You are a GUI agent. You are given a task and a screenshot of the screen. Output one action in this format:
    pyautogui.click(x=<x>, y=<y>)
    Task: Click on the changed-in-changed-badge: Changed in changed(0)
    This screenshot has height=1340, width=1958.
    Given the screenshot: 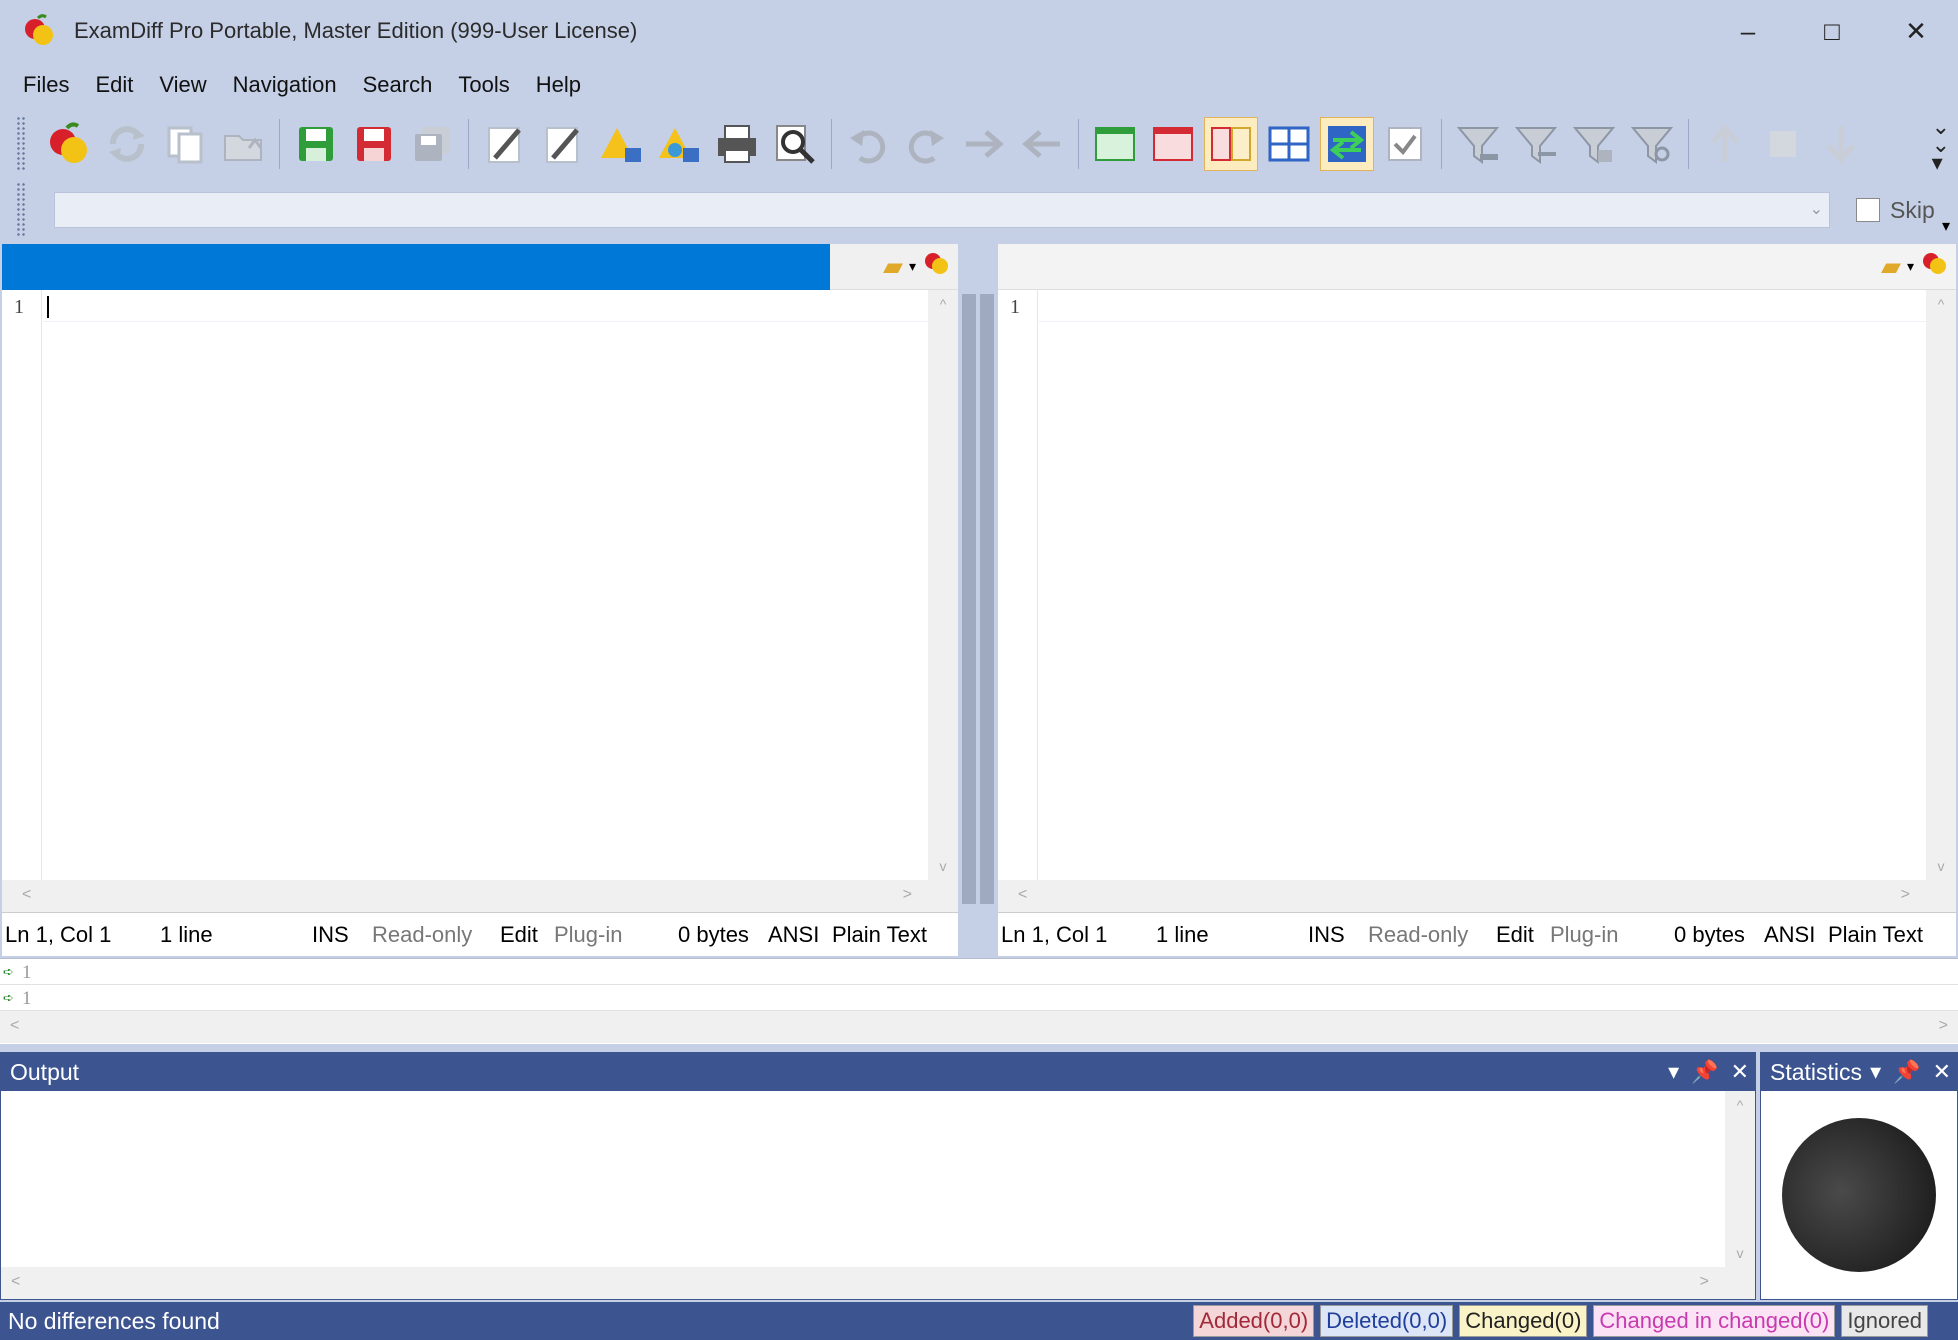 What is the action you would take?
    pyautogui.click(x=1714, y=1321)
    